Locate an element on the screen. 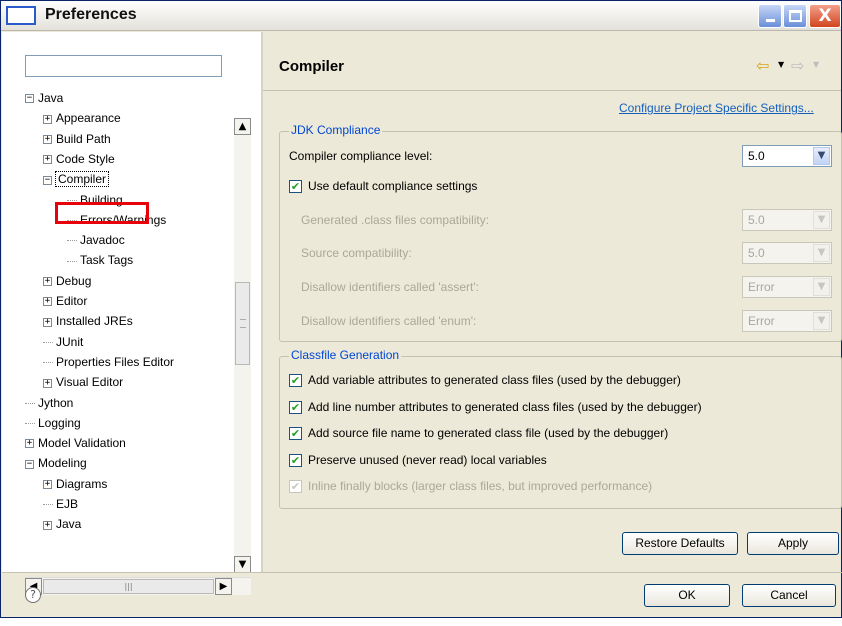 Image resolution: width=842 pixels, height=626 pixels. tree-item: Javadoc is located at coordinates (96, 240).